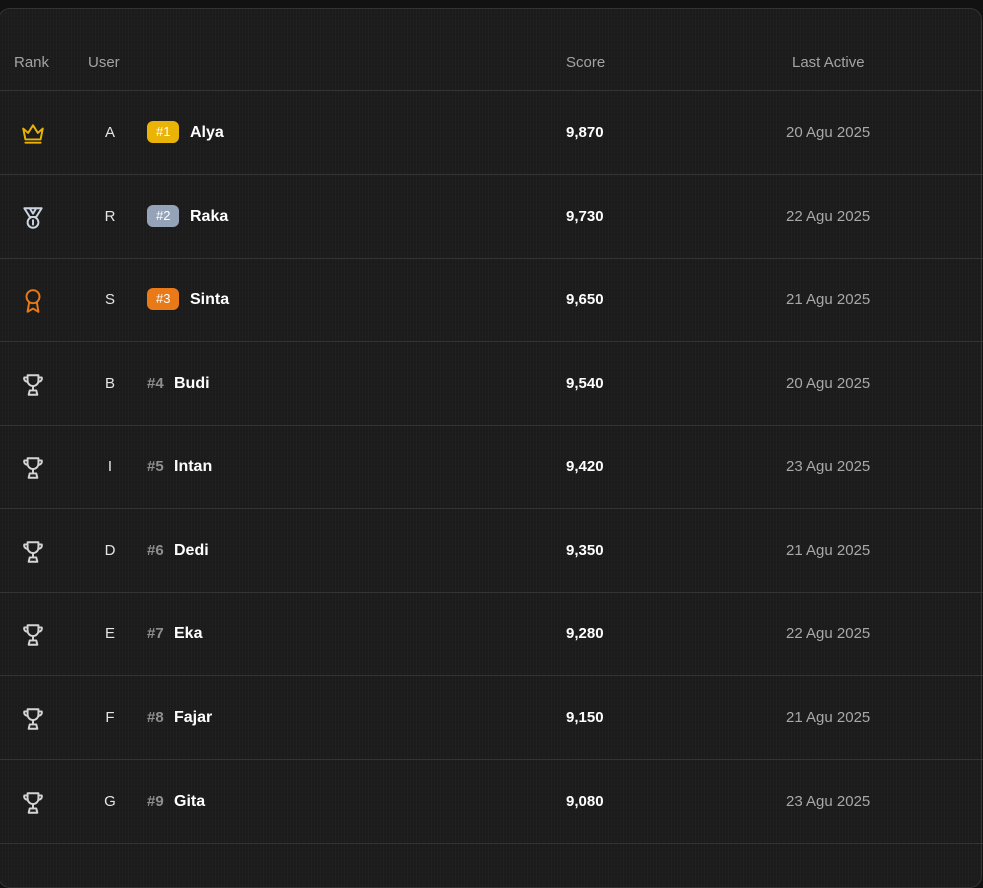  I want to click on rank-label: #9, so click(155, 801).